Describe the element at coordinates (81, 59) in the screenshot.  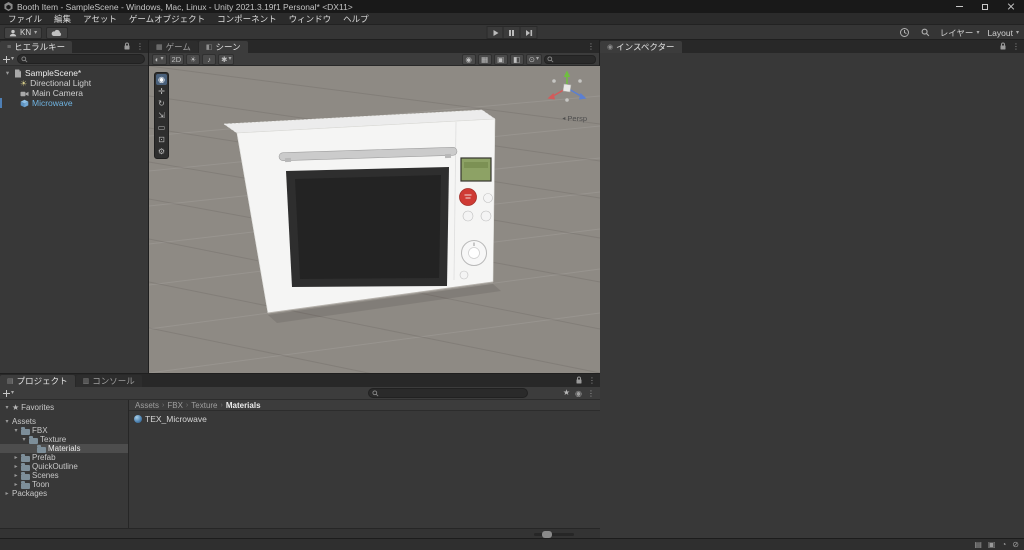
I see `hierarchy-search-input` at that location.